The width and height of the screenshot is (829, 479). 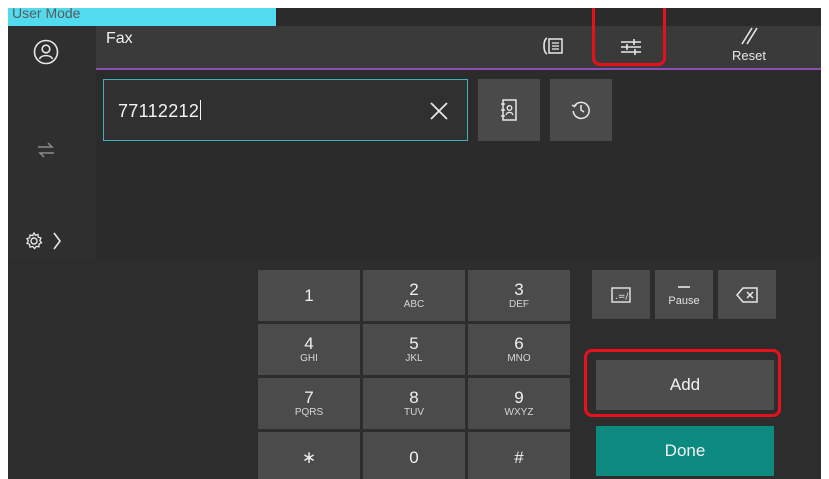 I want to click on chevron-right-icon, so click(x=57, y=241).